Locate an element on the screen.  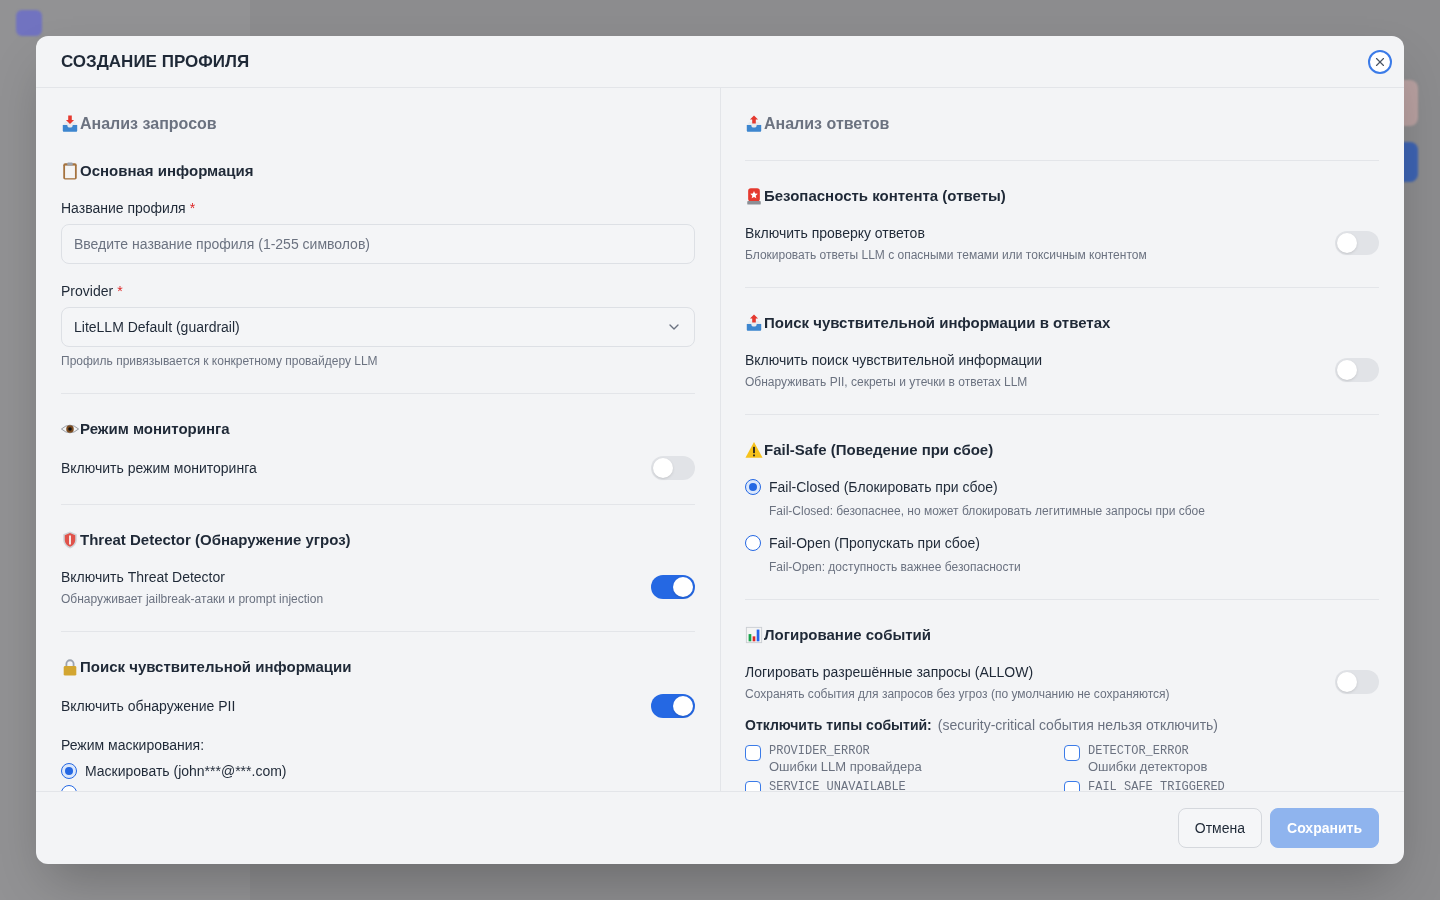
siren-icon is located at coordinates (754, 196).